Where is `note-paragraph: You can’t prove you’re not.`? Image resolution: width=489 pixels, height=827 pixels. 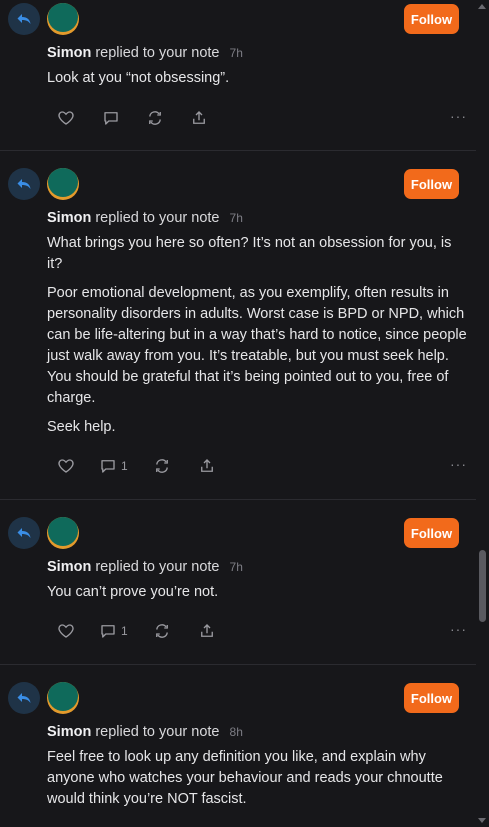 note-paragraph: You can’t prove you’re not. is located at coordinates (133, 592).